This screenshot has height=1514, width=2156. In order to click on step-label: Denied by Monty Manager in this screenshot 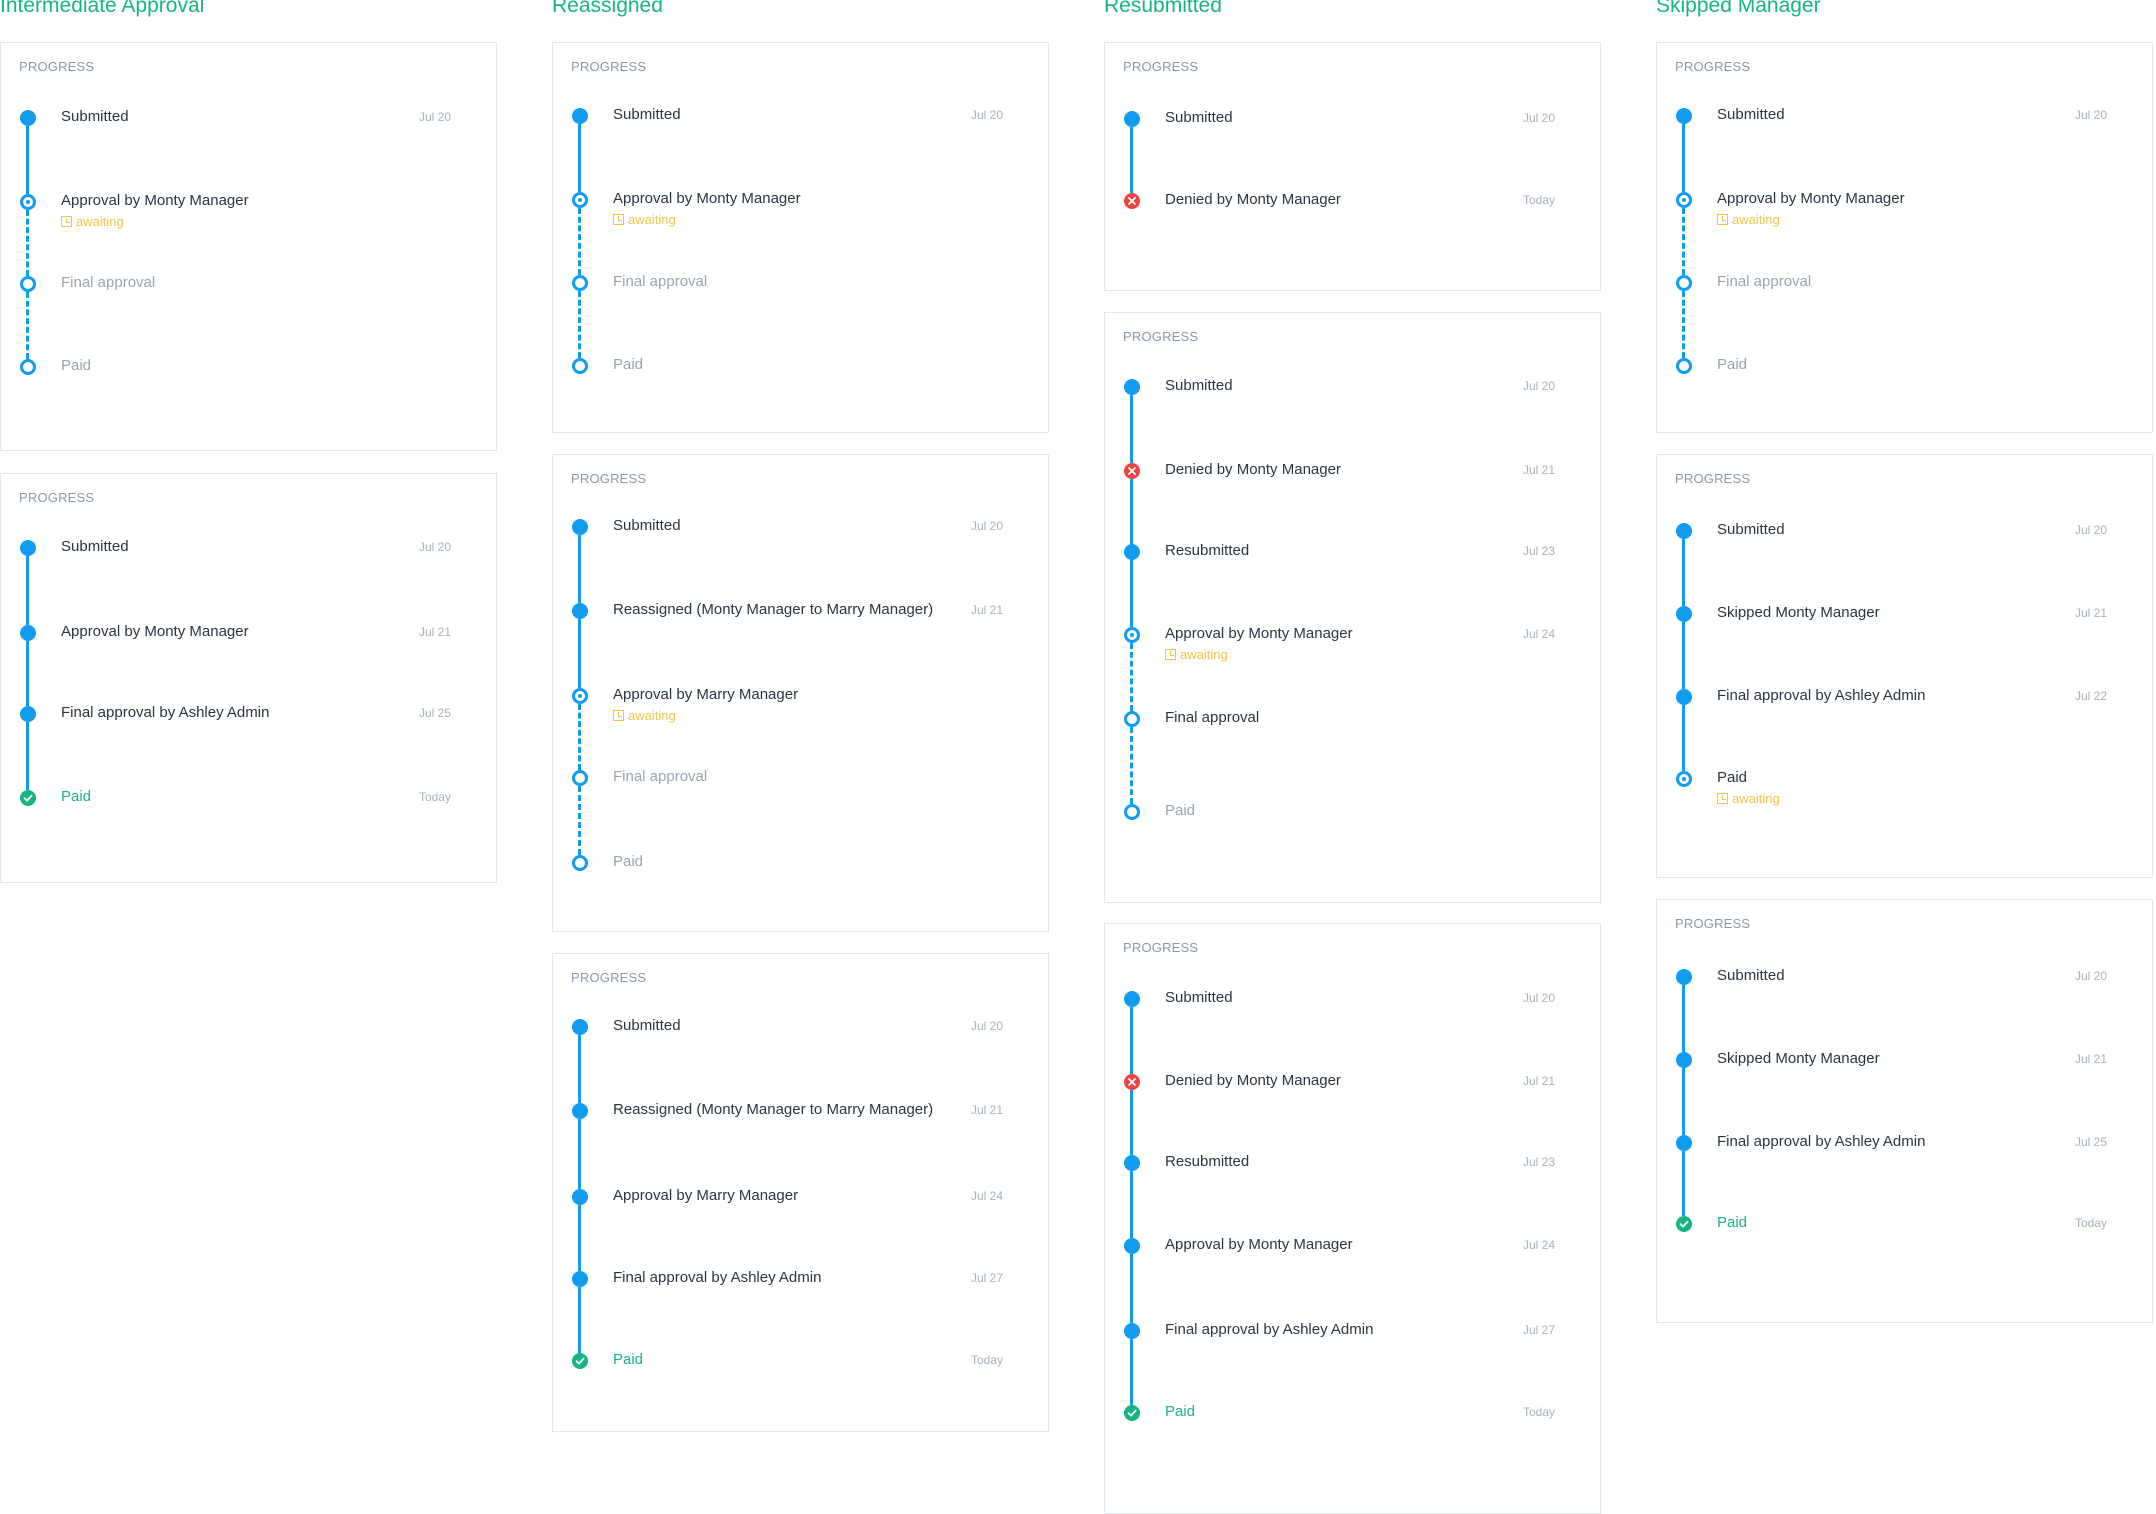, I will do `click(1253, 199)`.